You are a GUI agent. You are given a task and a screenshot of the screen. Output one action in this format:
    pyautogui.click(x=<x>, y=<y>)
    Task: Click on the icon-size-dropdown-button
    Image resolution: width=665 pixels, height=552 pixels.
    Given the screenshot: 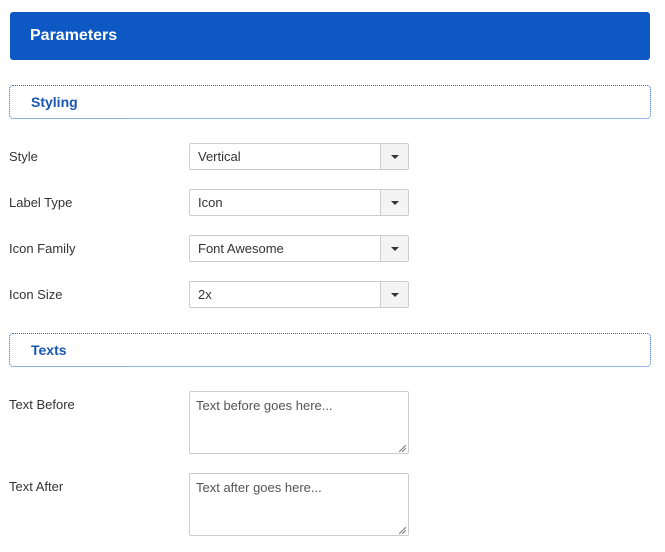 What is the action you would take?
    pyautogui.click(x=394, y=294)
    